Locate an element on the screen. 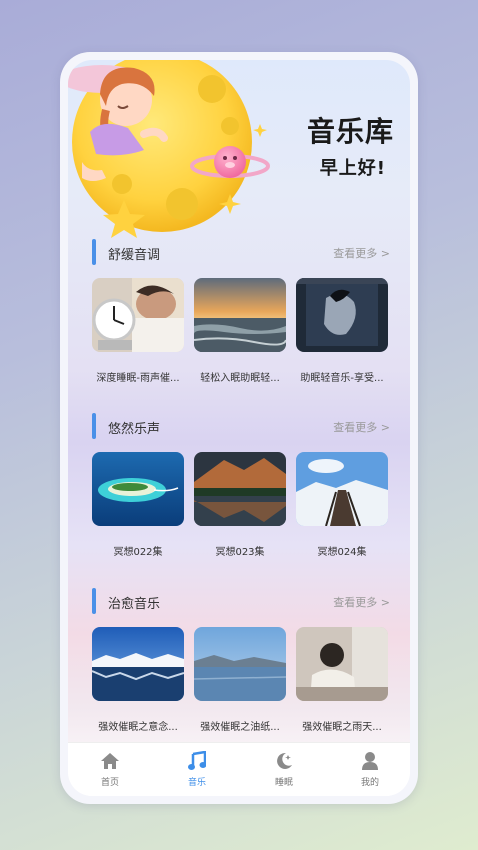 The image size is (478, 850). mountain-lake-thumbnail is located at coordinates (240, 489).